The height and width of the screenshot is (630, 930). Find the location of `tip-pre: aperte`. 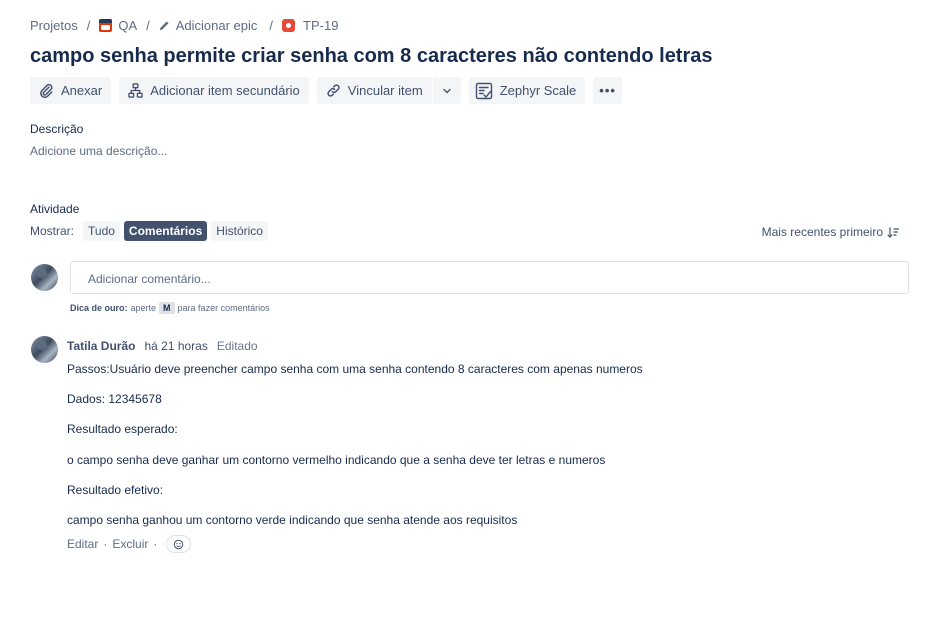

tip-pre: aperte is located at coordinates (143, 308).